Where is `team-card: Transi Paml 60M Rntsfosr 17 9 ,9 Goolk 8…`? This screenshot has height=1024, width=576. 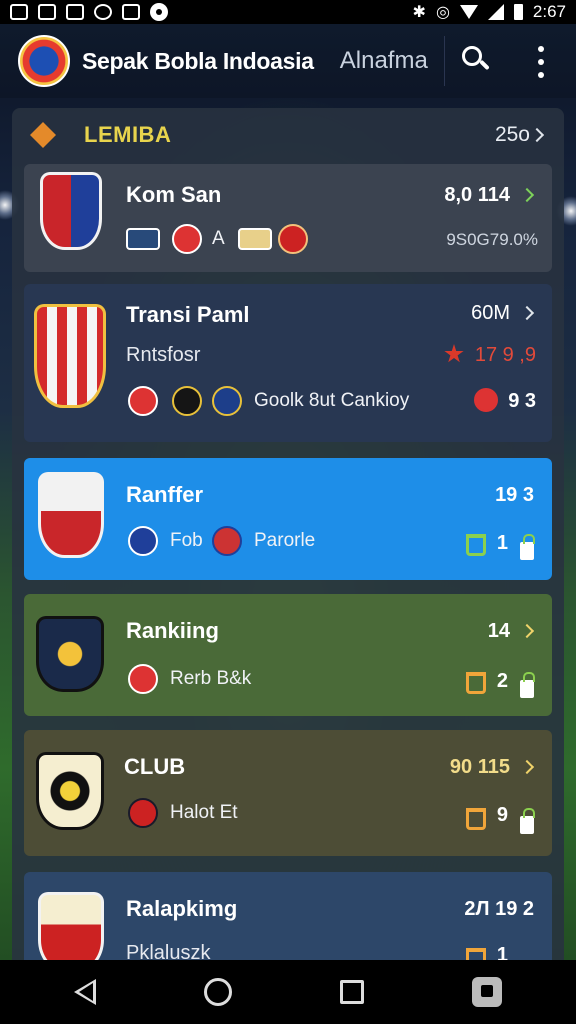
team-card: Transi Paml 60M Rntsfosr 17 9 ,9 Goolk 8… is located at coordinates (288, 363).